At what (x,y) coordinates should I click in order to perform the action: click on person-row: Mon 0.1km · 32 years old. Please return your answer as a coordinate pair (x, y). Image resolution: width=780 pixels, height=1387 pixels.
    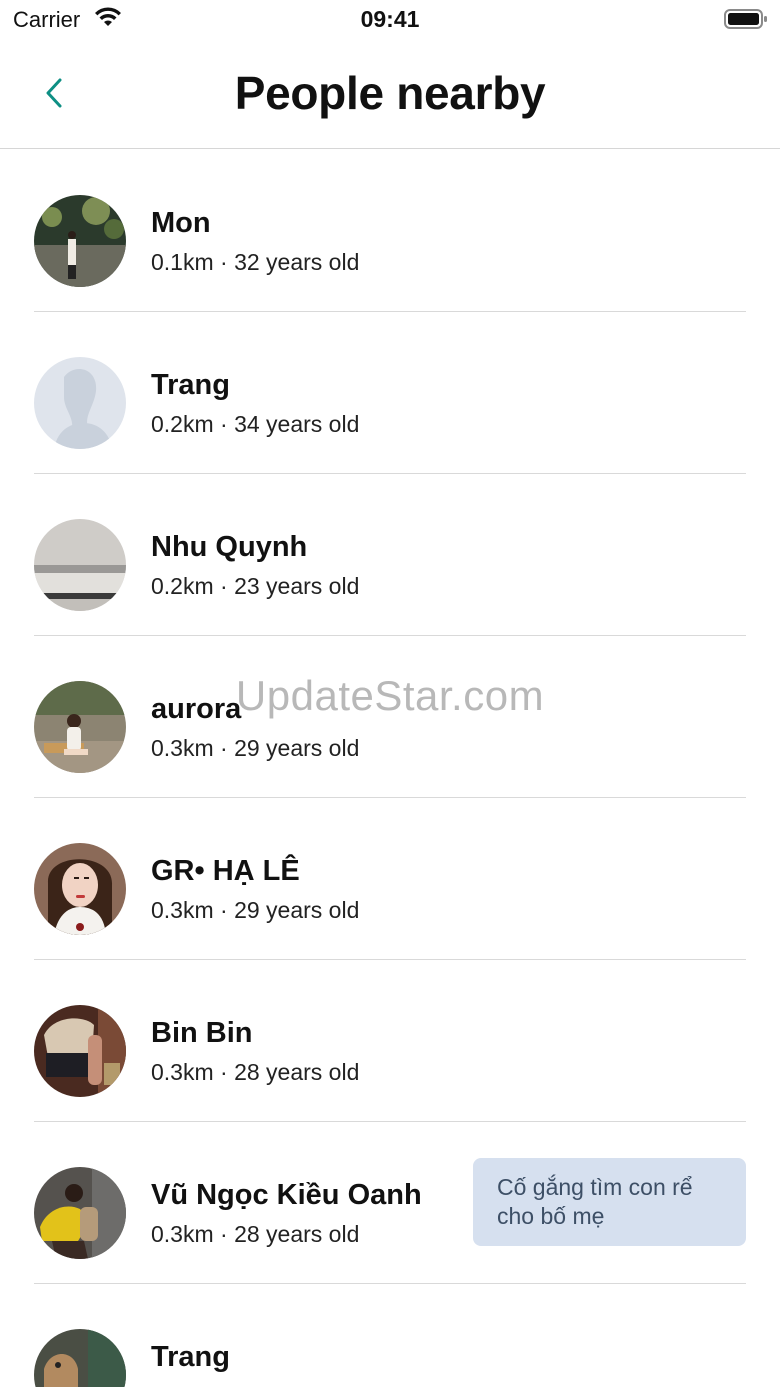
    Looking at the image, I should click on (390, 231).